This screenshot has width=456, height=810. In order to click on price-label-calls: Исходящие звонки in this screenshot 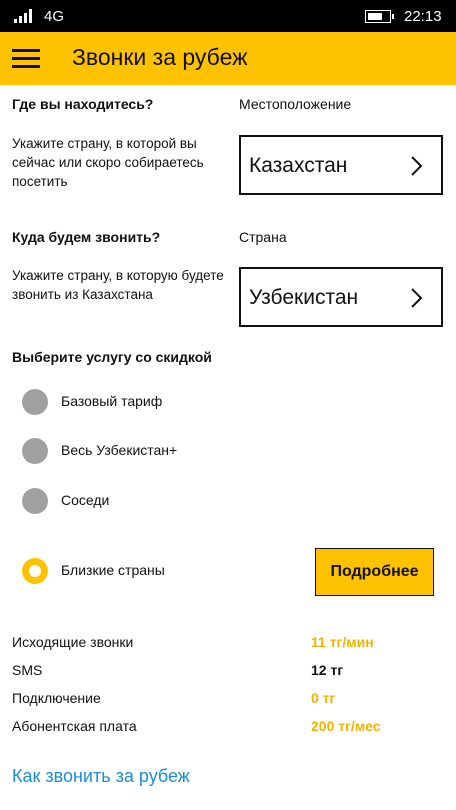, I will do `click(73, 642)`.